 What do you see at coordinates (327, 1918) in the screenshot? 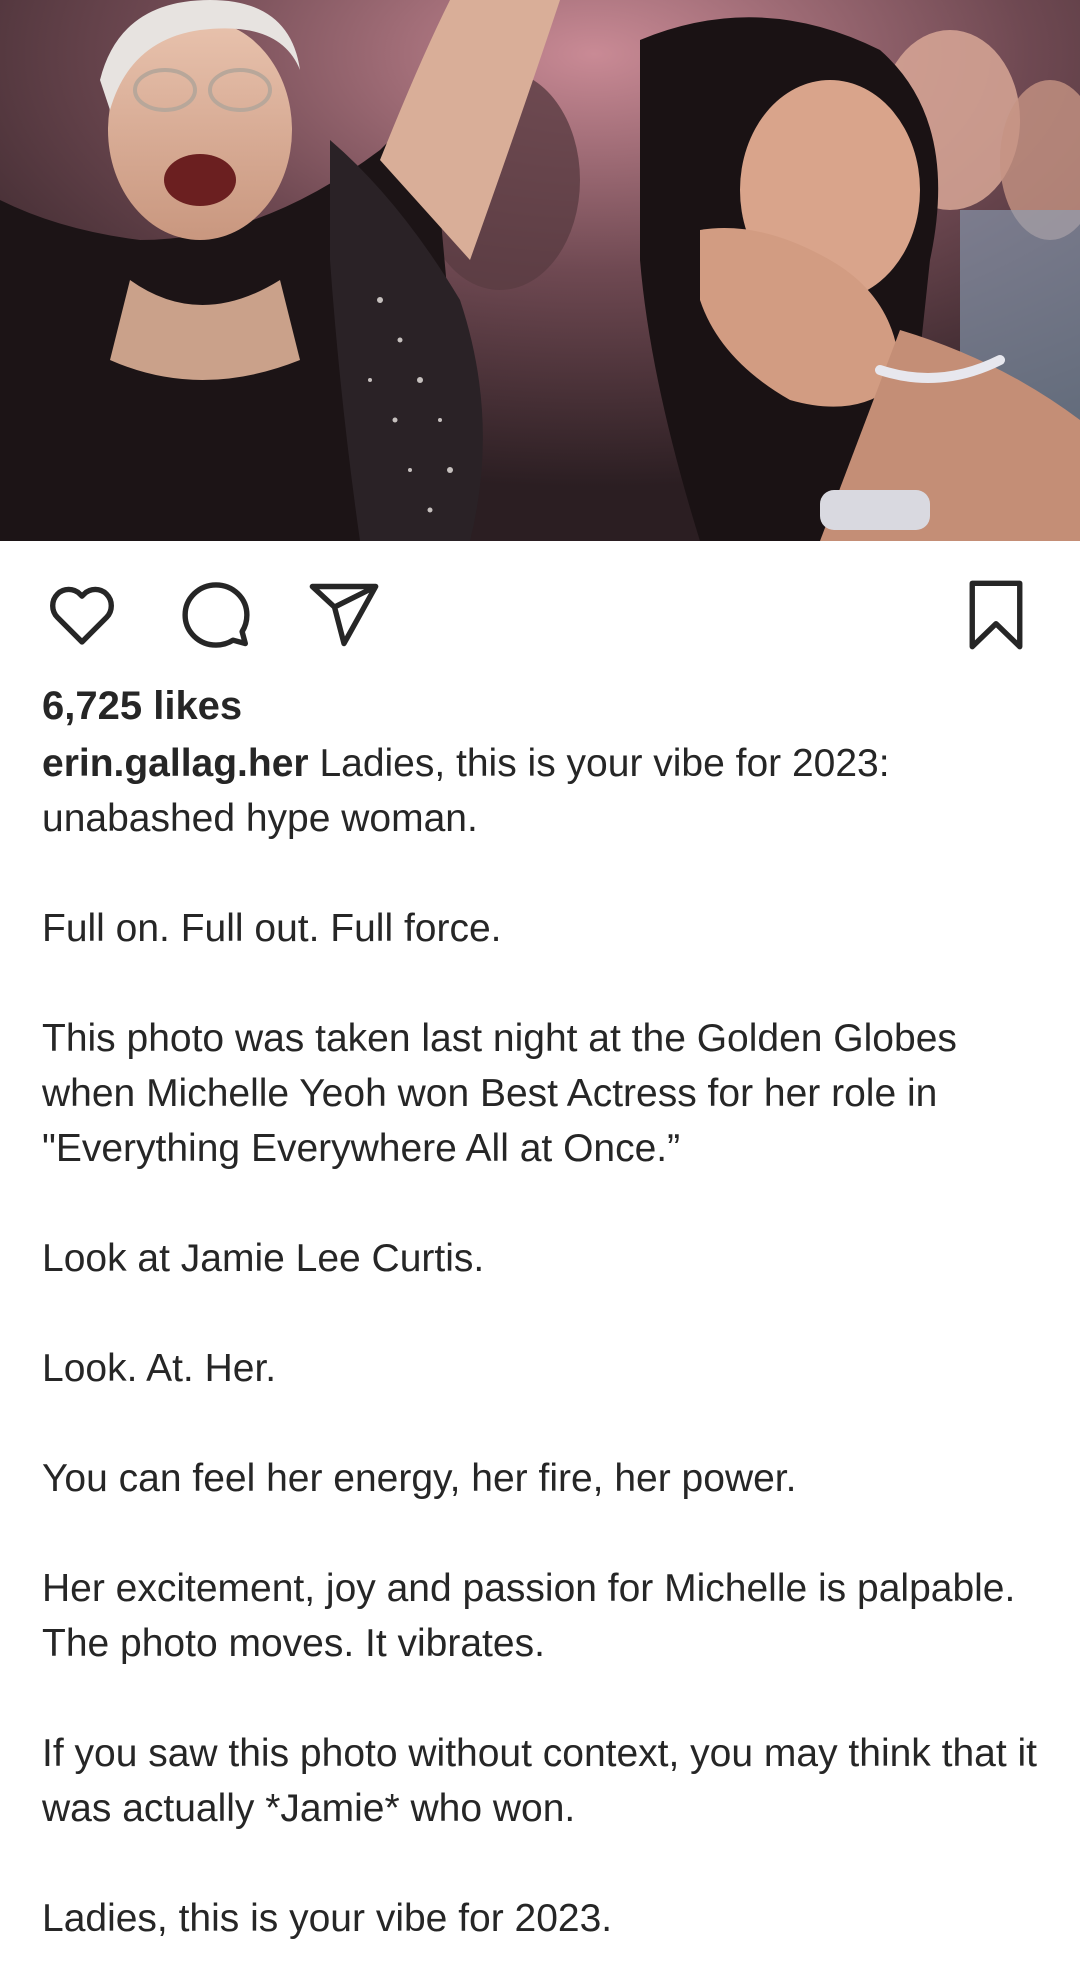
I see `caption-paragraph: Ladies, this is your vibe for 2023.` at bounding box center [327, 1918].